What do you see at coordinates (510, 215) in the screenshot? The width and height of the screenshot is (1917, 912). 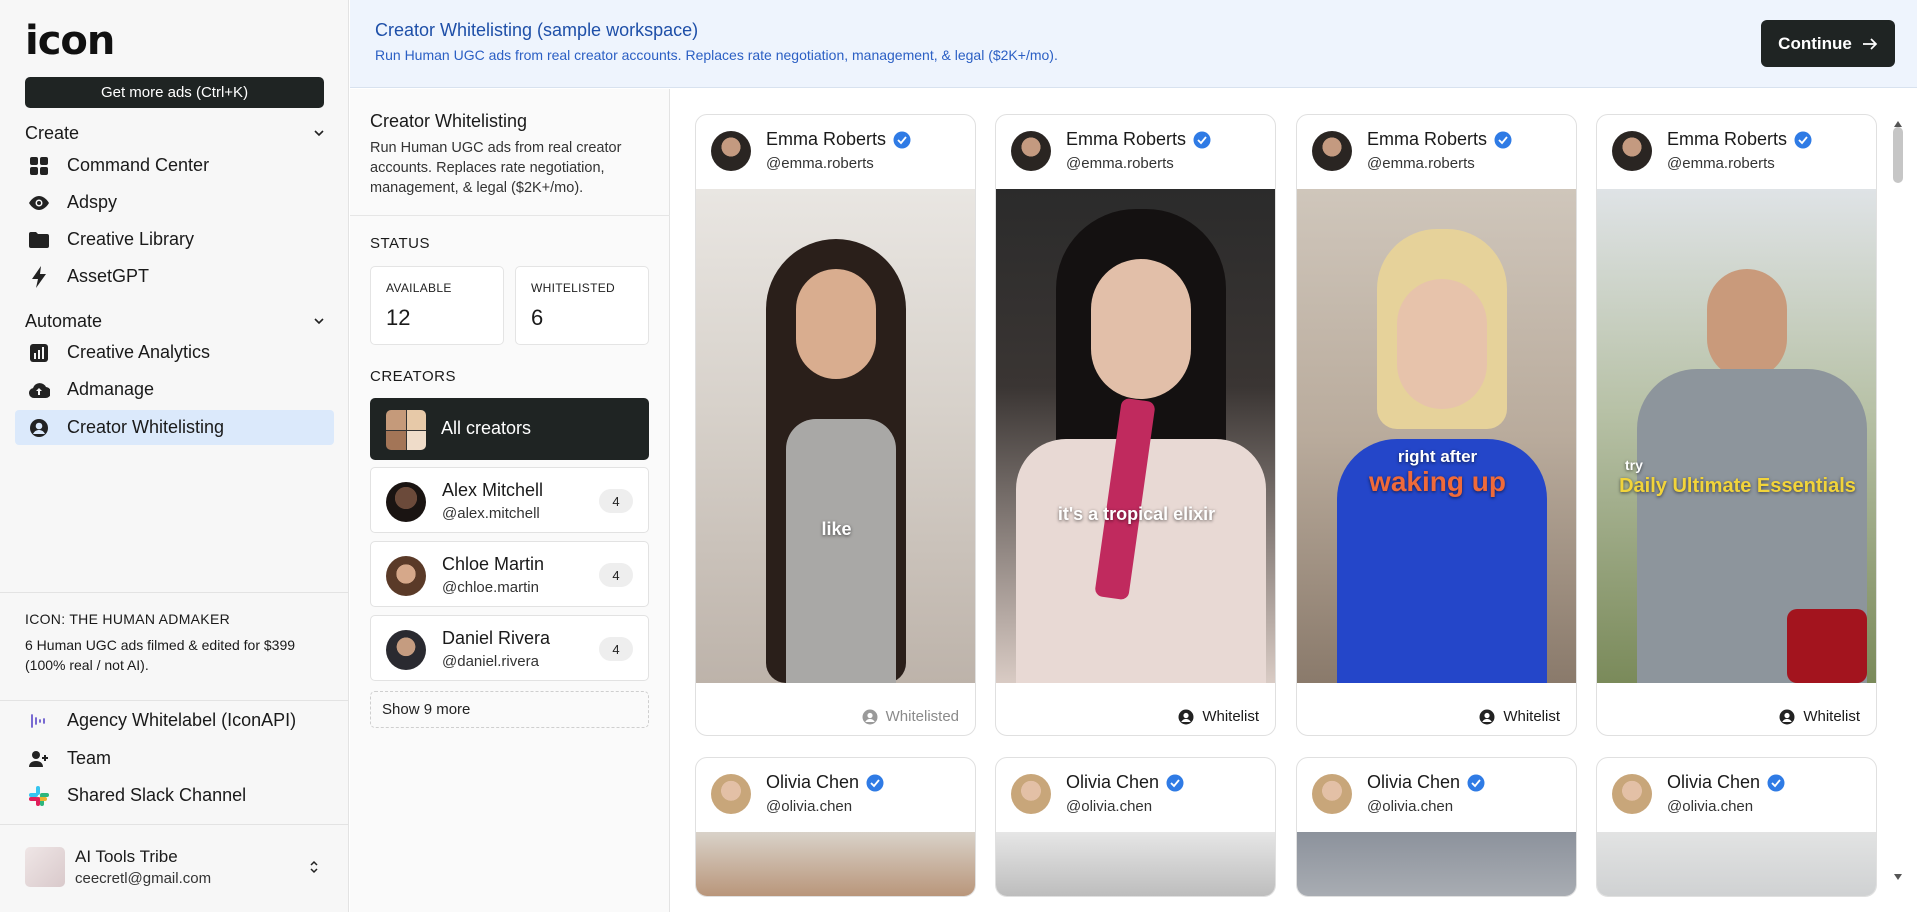 I see `divider` at bounding box center [510, 215].